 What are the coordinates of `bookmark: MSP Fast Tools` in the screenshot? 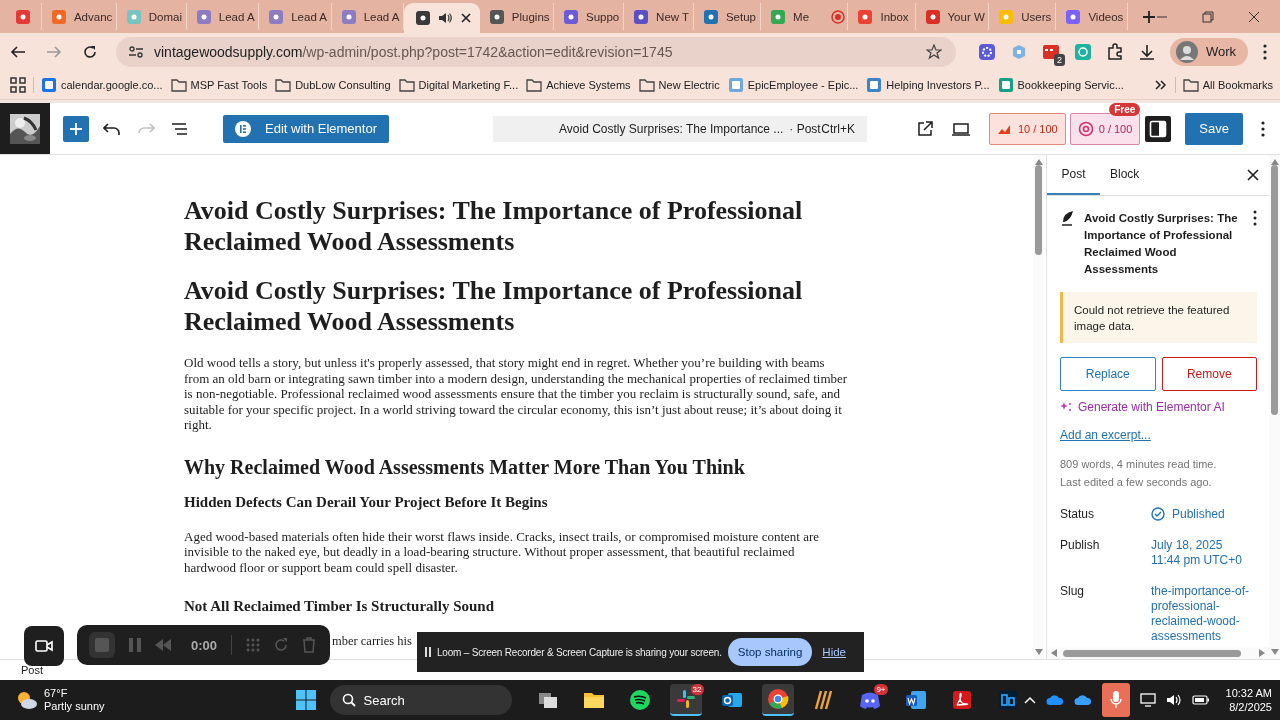 It's located at (219, 84).